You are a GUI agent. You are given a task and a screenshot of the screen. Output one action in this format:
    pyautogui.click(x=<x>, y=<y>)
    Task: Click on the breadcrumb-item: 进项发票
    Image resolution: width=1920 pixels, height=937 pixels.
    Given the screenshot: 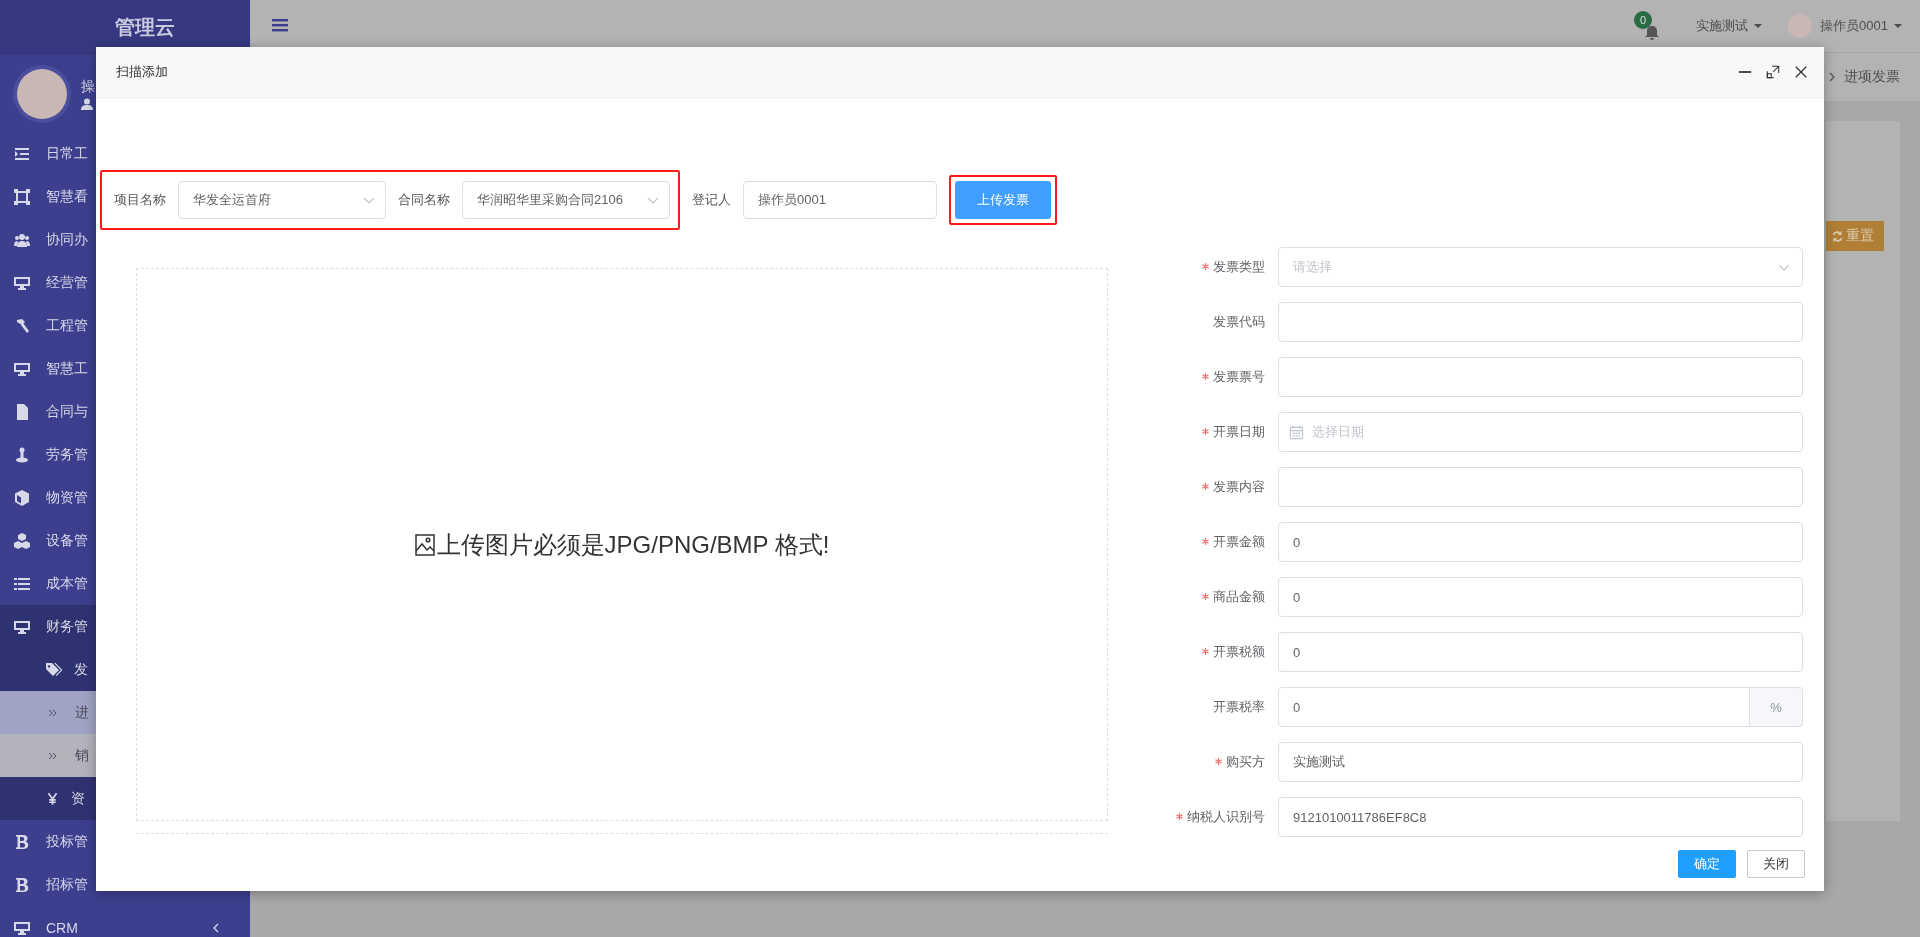 What is the action you would take?
    pyautogui.click(x=1872, y=77)
    